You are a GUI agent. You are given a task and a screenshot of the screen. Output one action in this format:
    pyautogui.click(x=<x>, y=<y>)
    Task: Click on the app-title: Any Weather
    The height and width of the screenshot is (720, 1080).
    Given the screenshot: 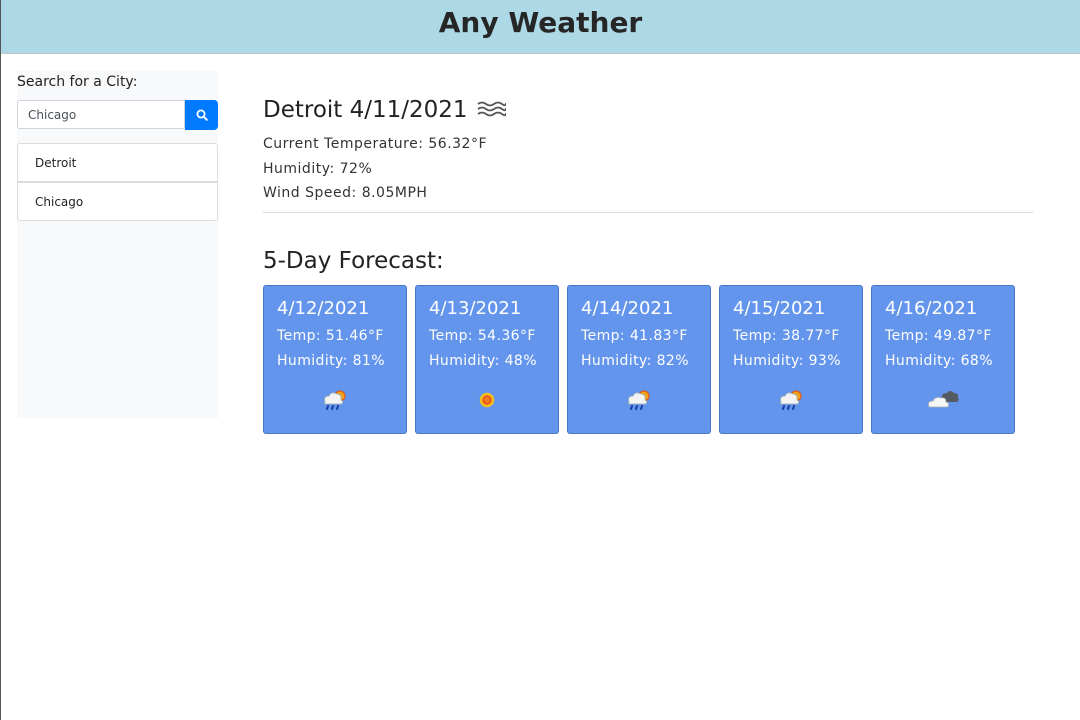 What is the action you would take?
    pyautogui.click(x=540, y=22)
    